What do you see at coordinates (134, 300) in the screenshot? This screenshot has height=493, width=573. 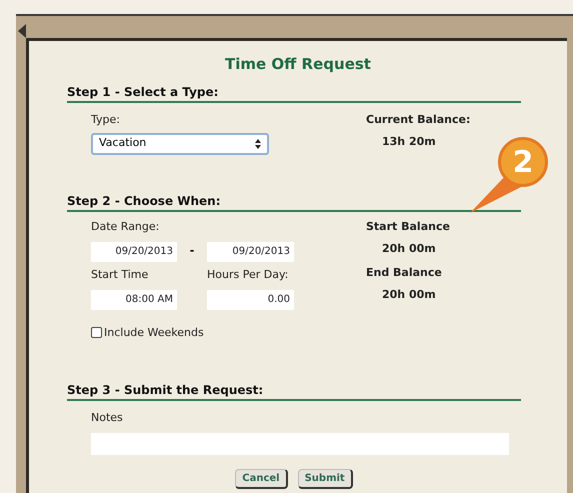 I see `input-field: 08:00 AM` at bounding box center [134, 300].